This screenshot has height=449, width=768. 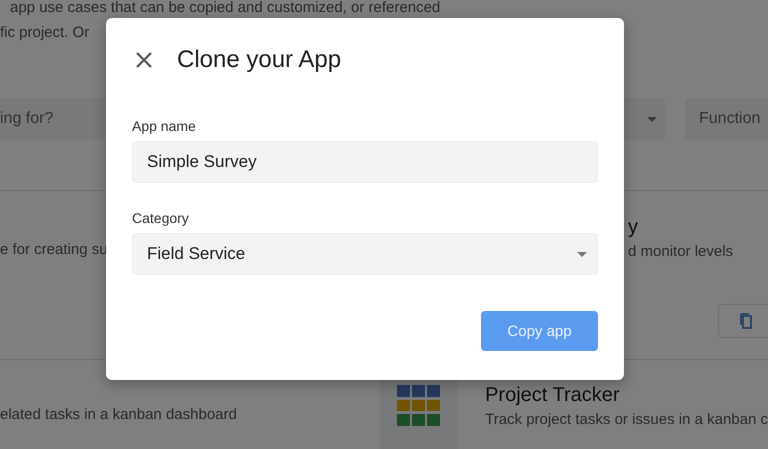 What do you see at coordinates (118, 414) in the screenshot?
I see `card-description: elated tasks in a kanban dashboard` at bounding box center [118, 414].